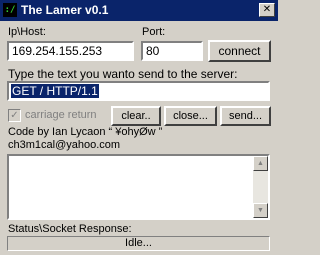 This screenshot has width=320, height=255. I want to click on credits-line-2: ch3m1cal@yahoo.com, so click(64, 145).